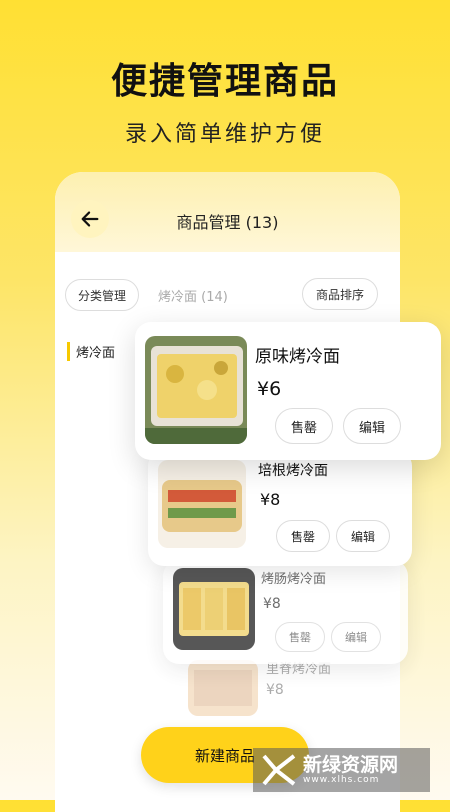 This screenshot has height=812, width=450. What do you see at coordinates (227, 222) in the screenshot?
I see `page-title: 商品管理 (13)` at bounding box center [227, 222].